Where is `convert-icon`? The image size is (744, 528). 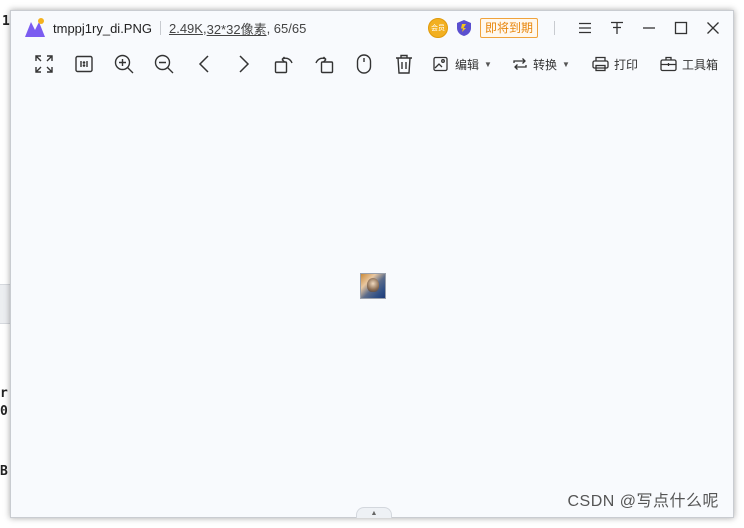 convert-icon is located at coordinates (520, 64).